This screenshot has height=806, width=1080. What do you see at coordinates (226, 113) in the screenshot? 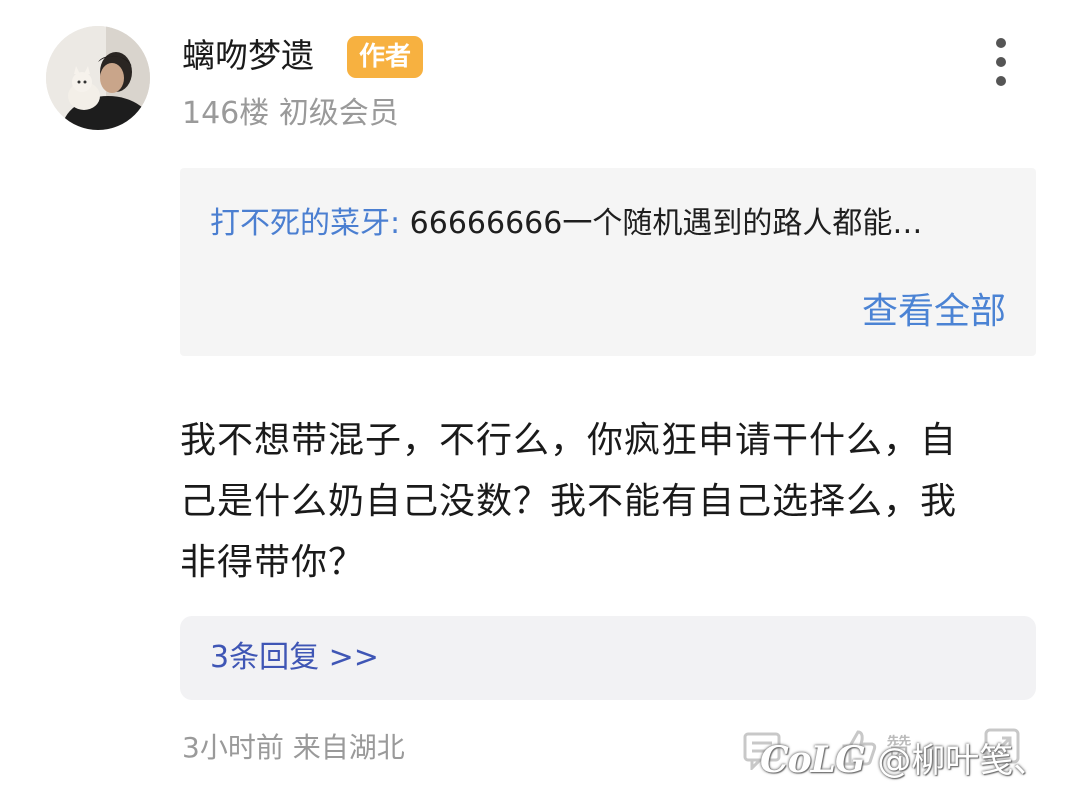
I see `floor-number: 146楼` at bounding box center [226, 113].